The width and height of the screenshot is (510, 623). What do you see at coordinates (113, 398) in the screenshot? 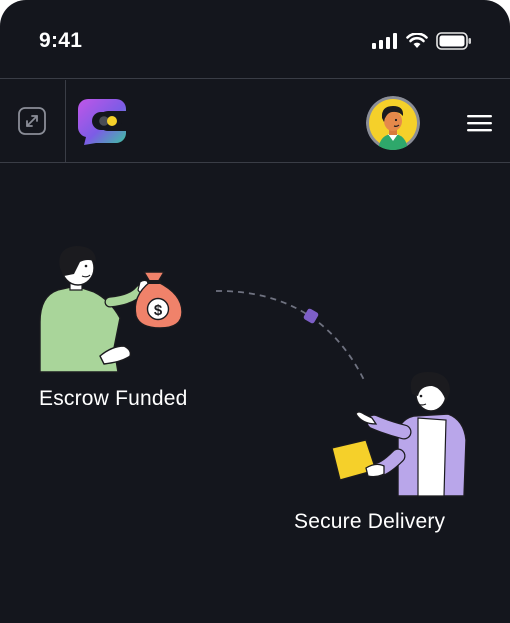
I see `step-label-escrow-funded: Escrow Funded` at bounding box center [113, 398].